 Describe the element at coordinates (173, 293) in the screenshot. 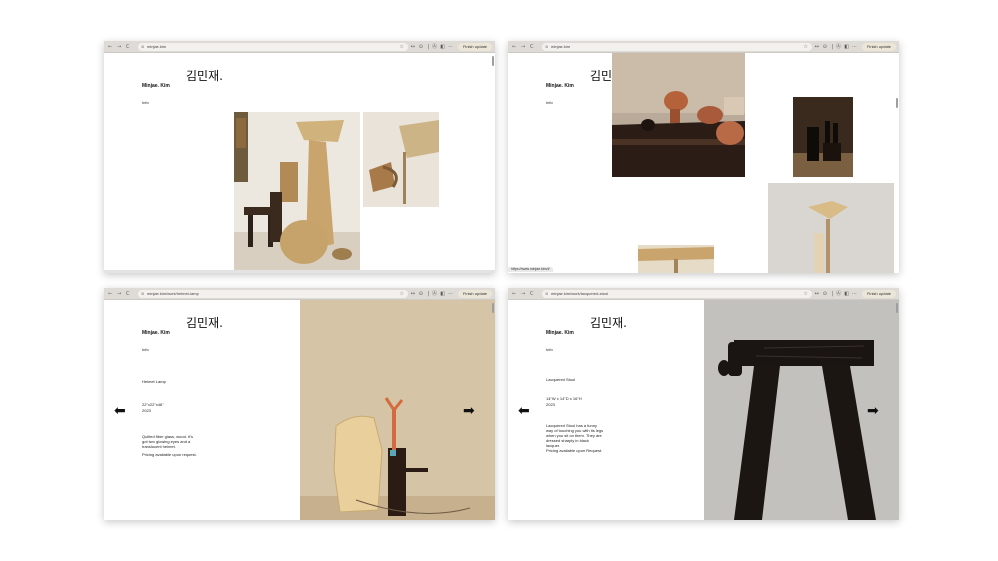

I see `address-text: minjae.kim/work/helmet-lamp` at that location.